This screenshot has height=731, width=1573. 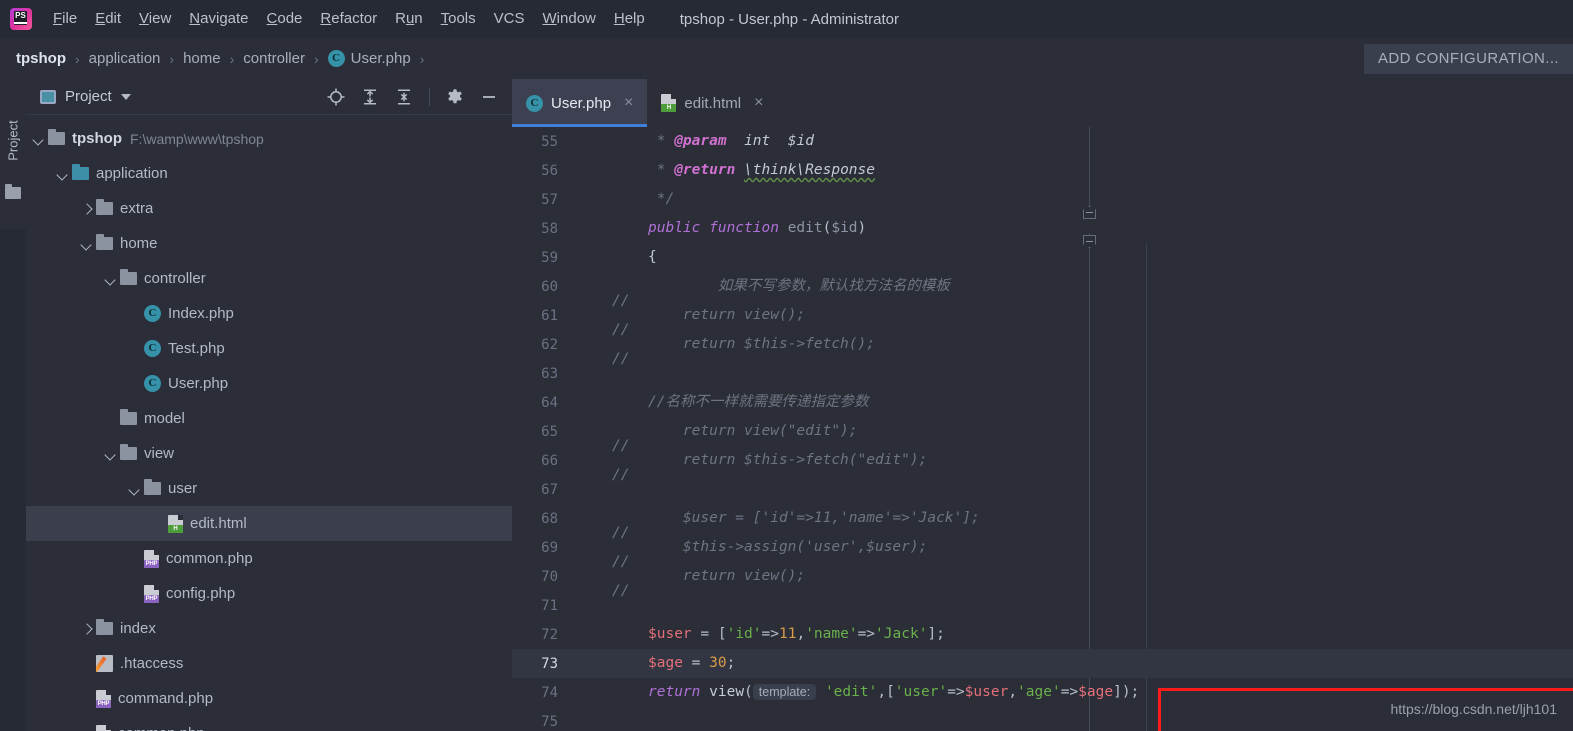 I want to click on code-line: 68// $user = ['id'=>11,'name'=>'Jack'];, so click(x=1042, y=522).